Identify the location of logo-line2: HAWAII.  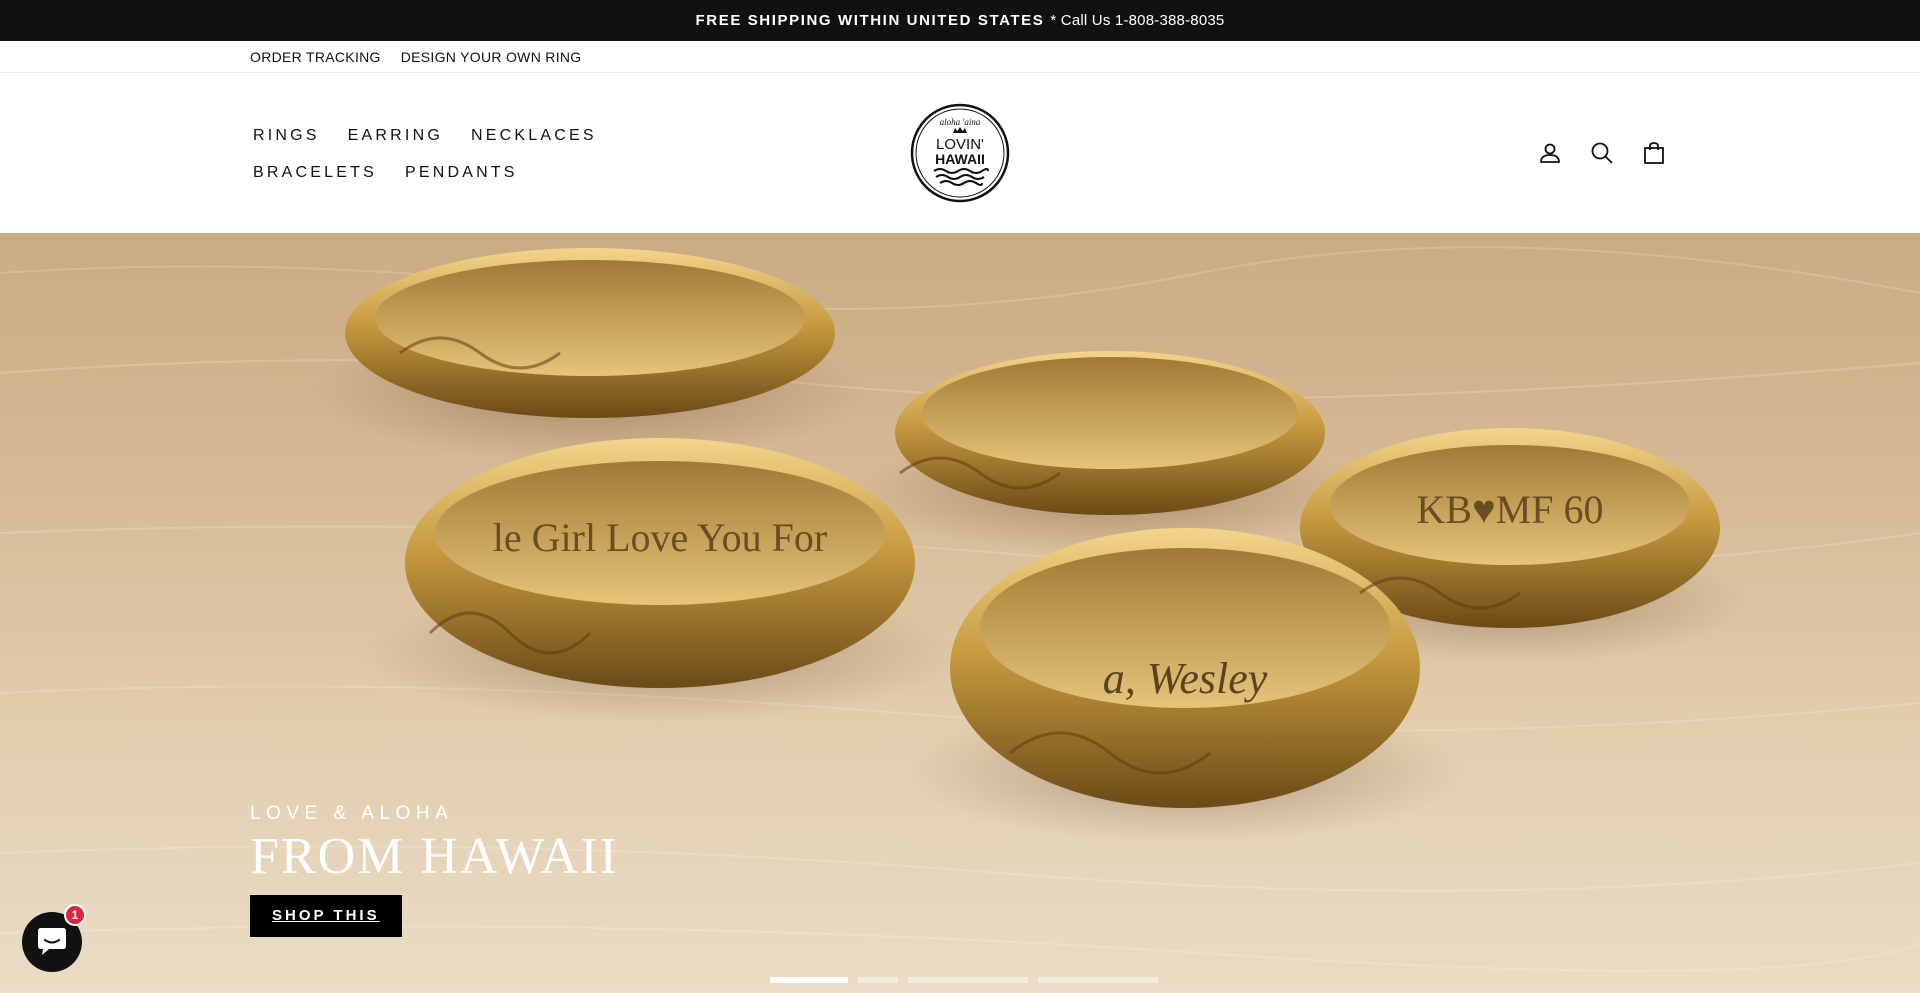
(960, 159).